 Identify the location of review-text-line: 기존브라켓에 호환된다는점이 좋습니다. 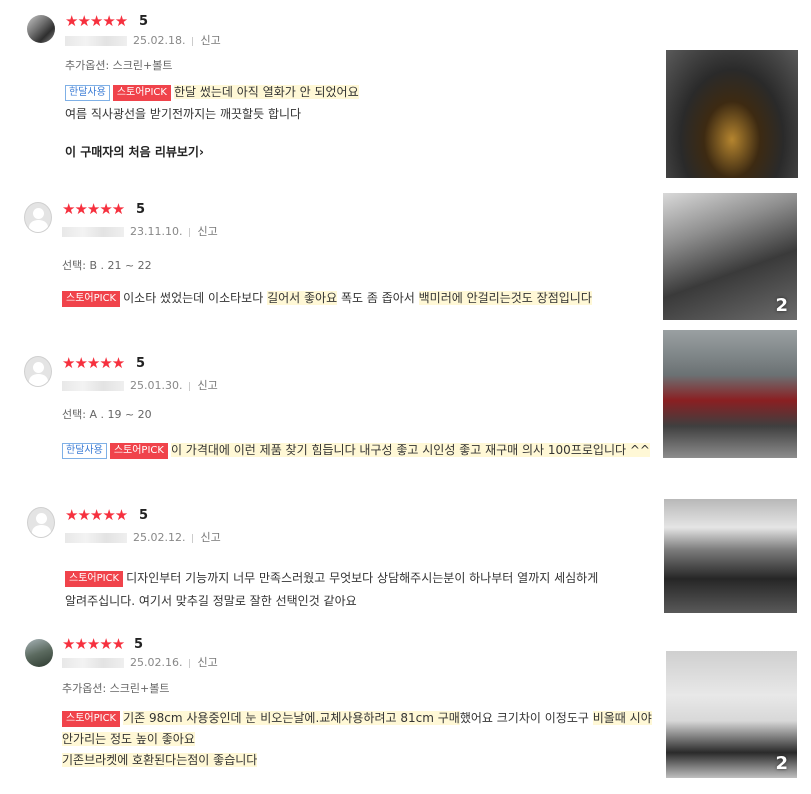
(160, 760).